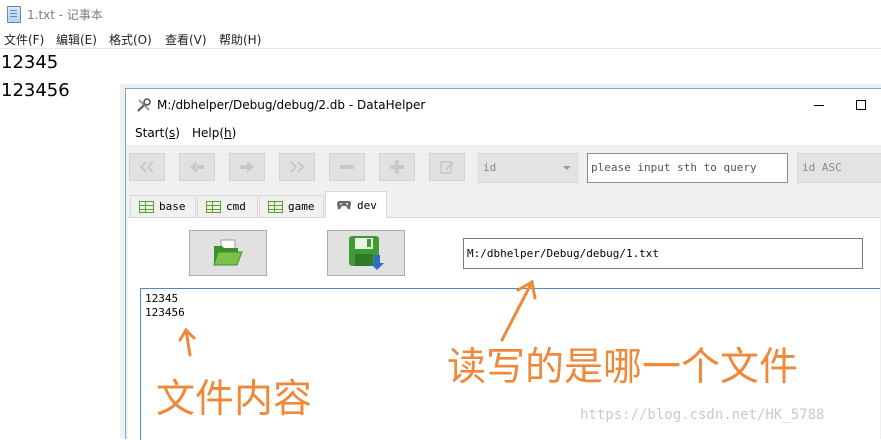  I want to click on annotation-file-content: 文件内容, so click(234, 399).